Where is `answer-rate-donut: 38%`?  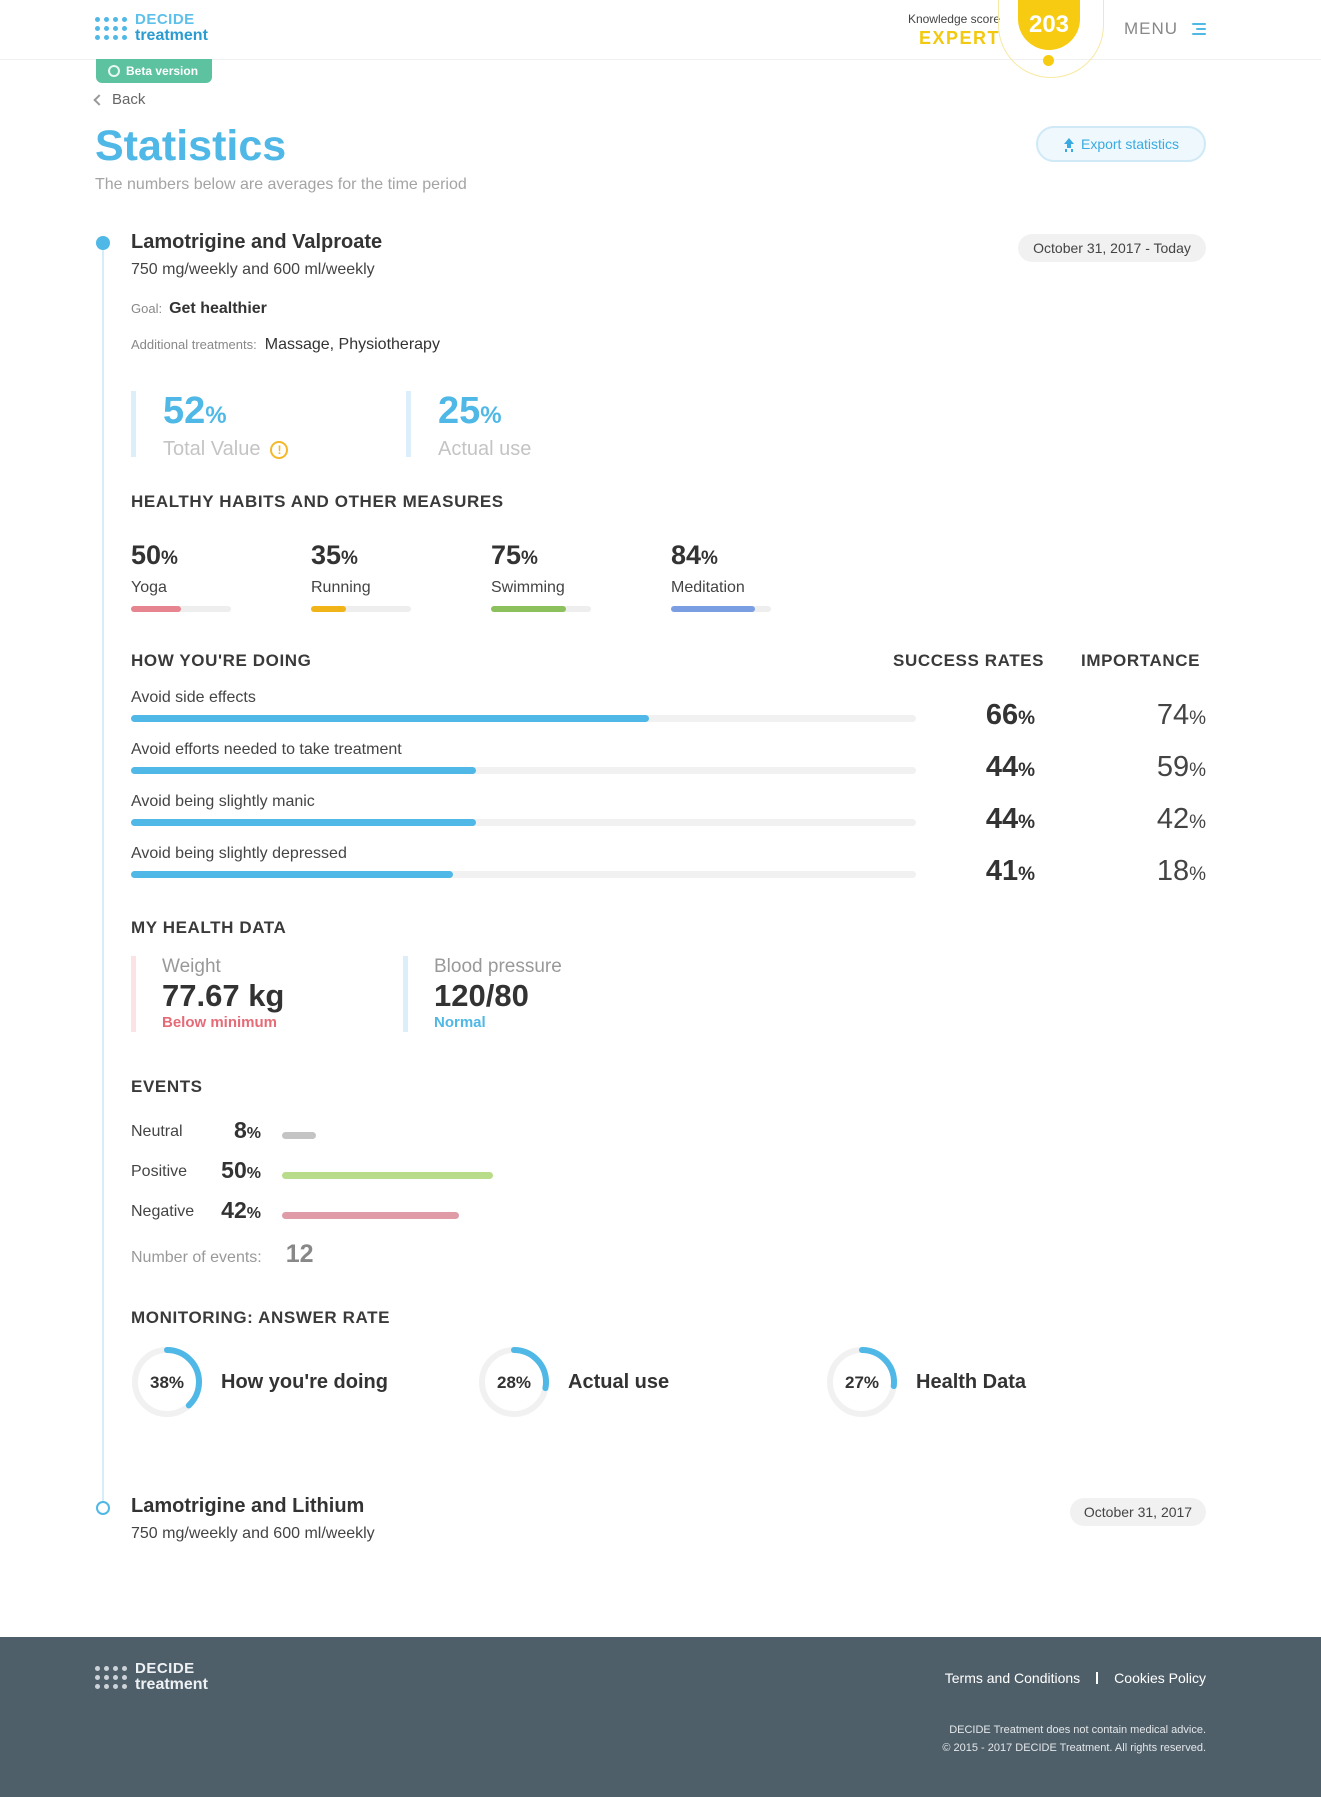 answer-rate-donut: 38% is located at coordinates (167, 1382).